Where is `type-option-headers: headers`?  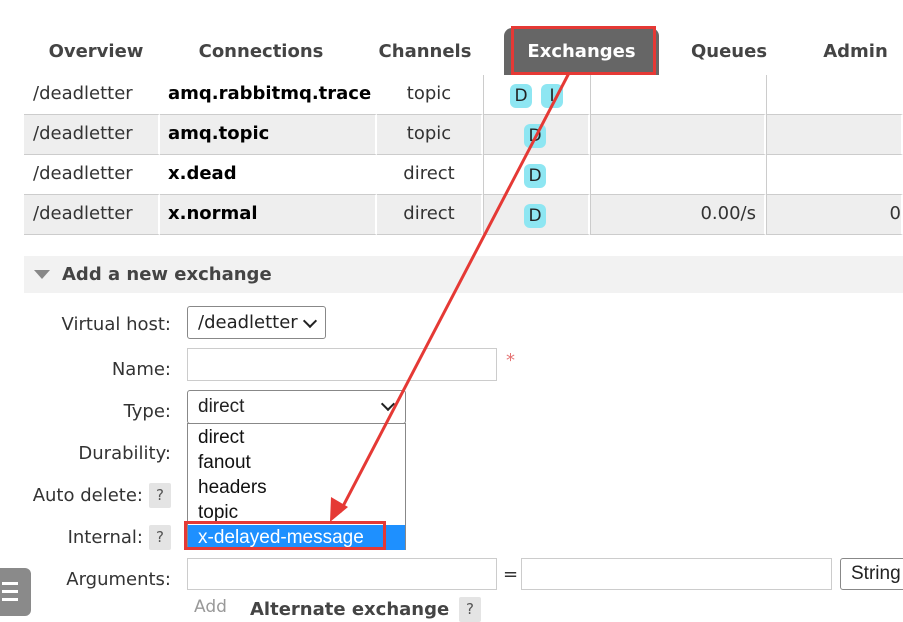
type-option-headers: headers is located at coordinates (296, 487).